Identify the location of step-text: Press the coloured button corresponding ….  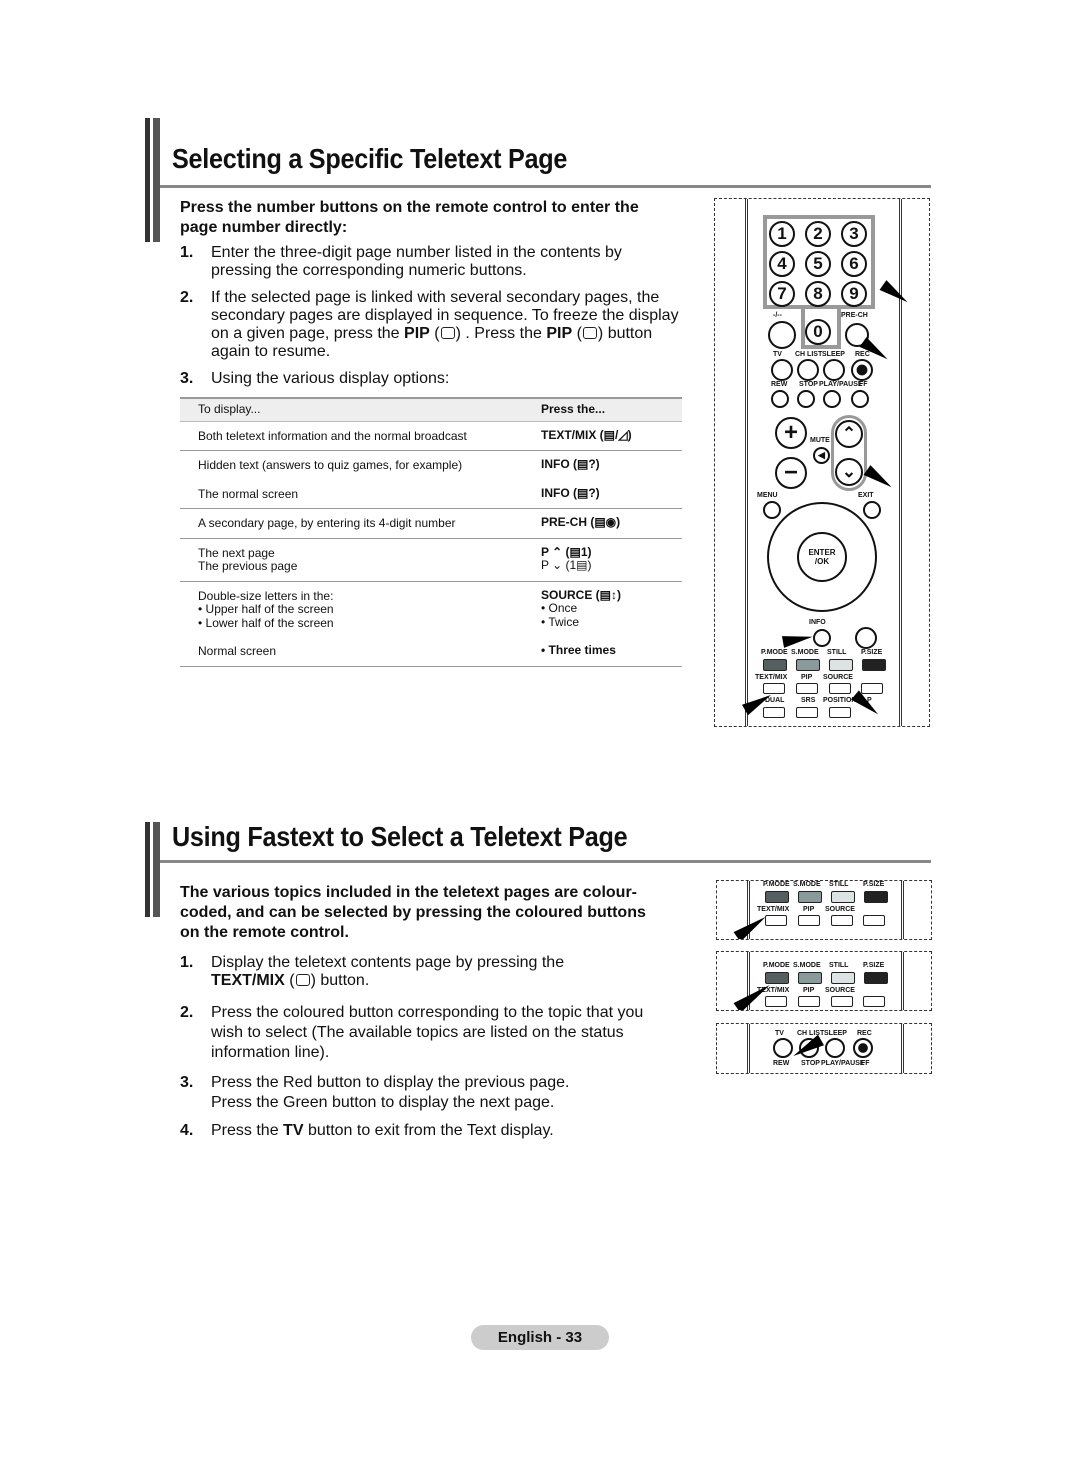
(427, 1032).